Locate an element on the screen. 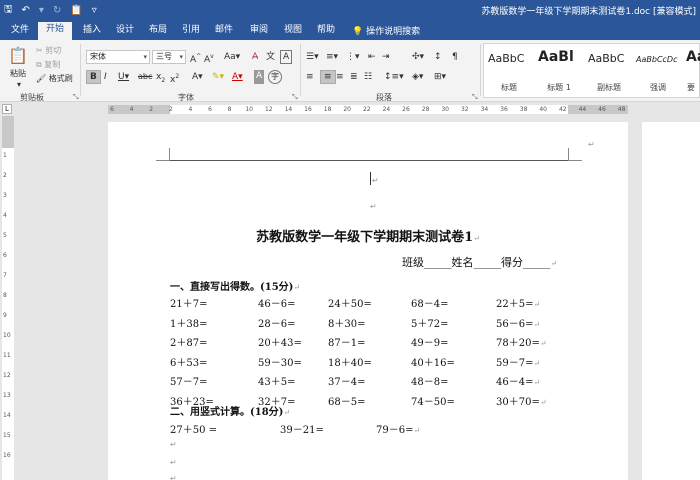 The height and width of the screenshot is (480, 700). arithmetic-item: 46－6= is located at coordinates (277, 304).